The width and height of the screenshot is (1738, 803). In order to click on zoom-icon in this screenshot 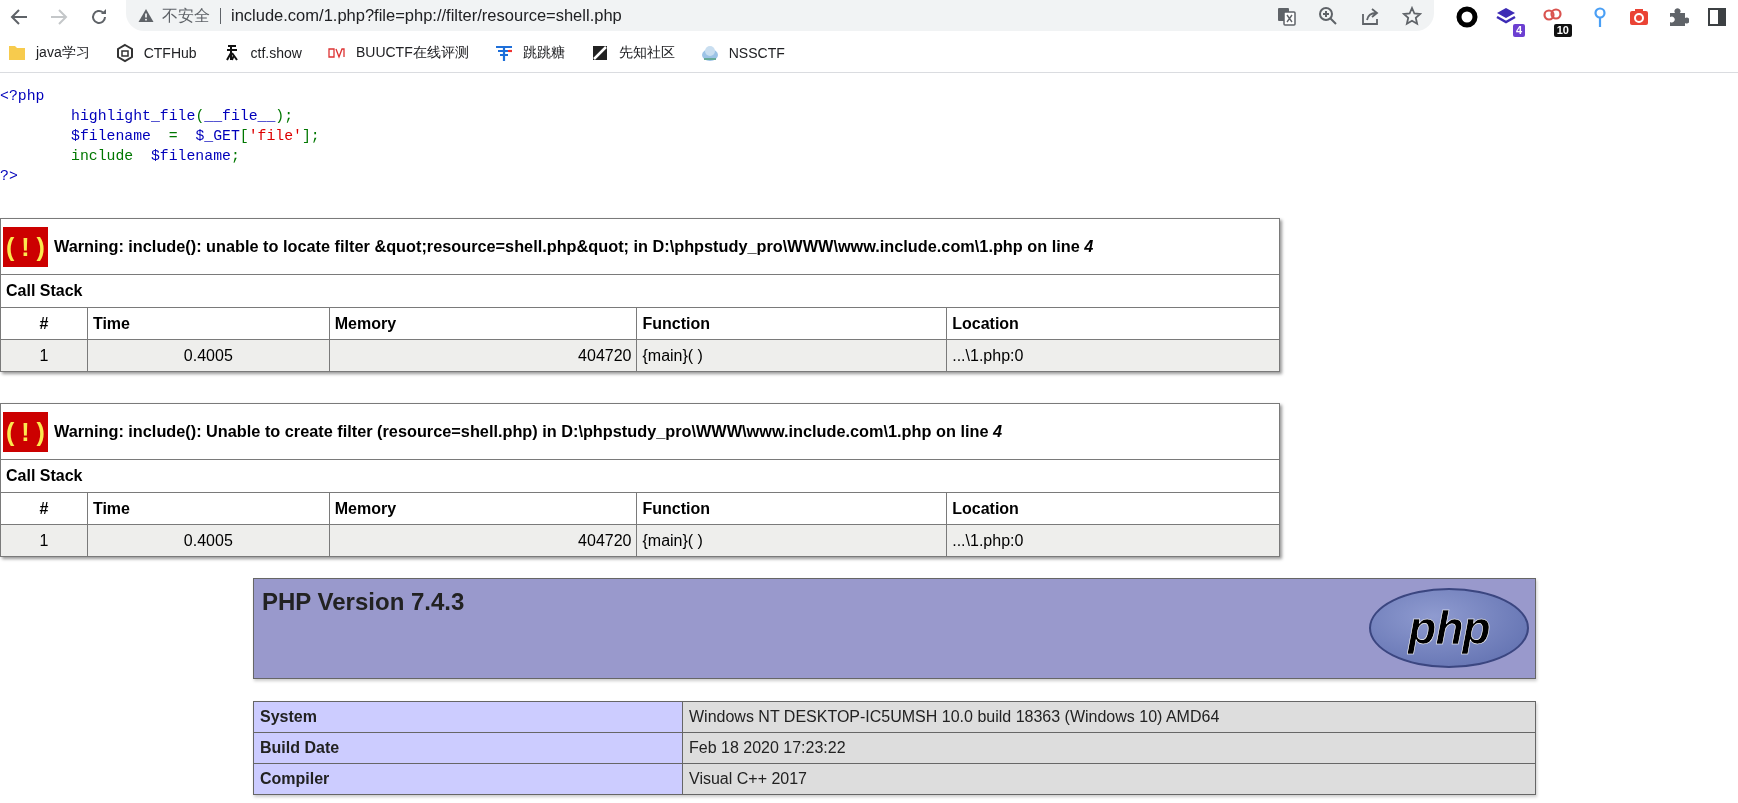, I will do `click(1328, 15)`.